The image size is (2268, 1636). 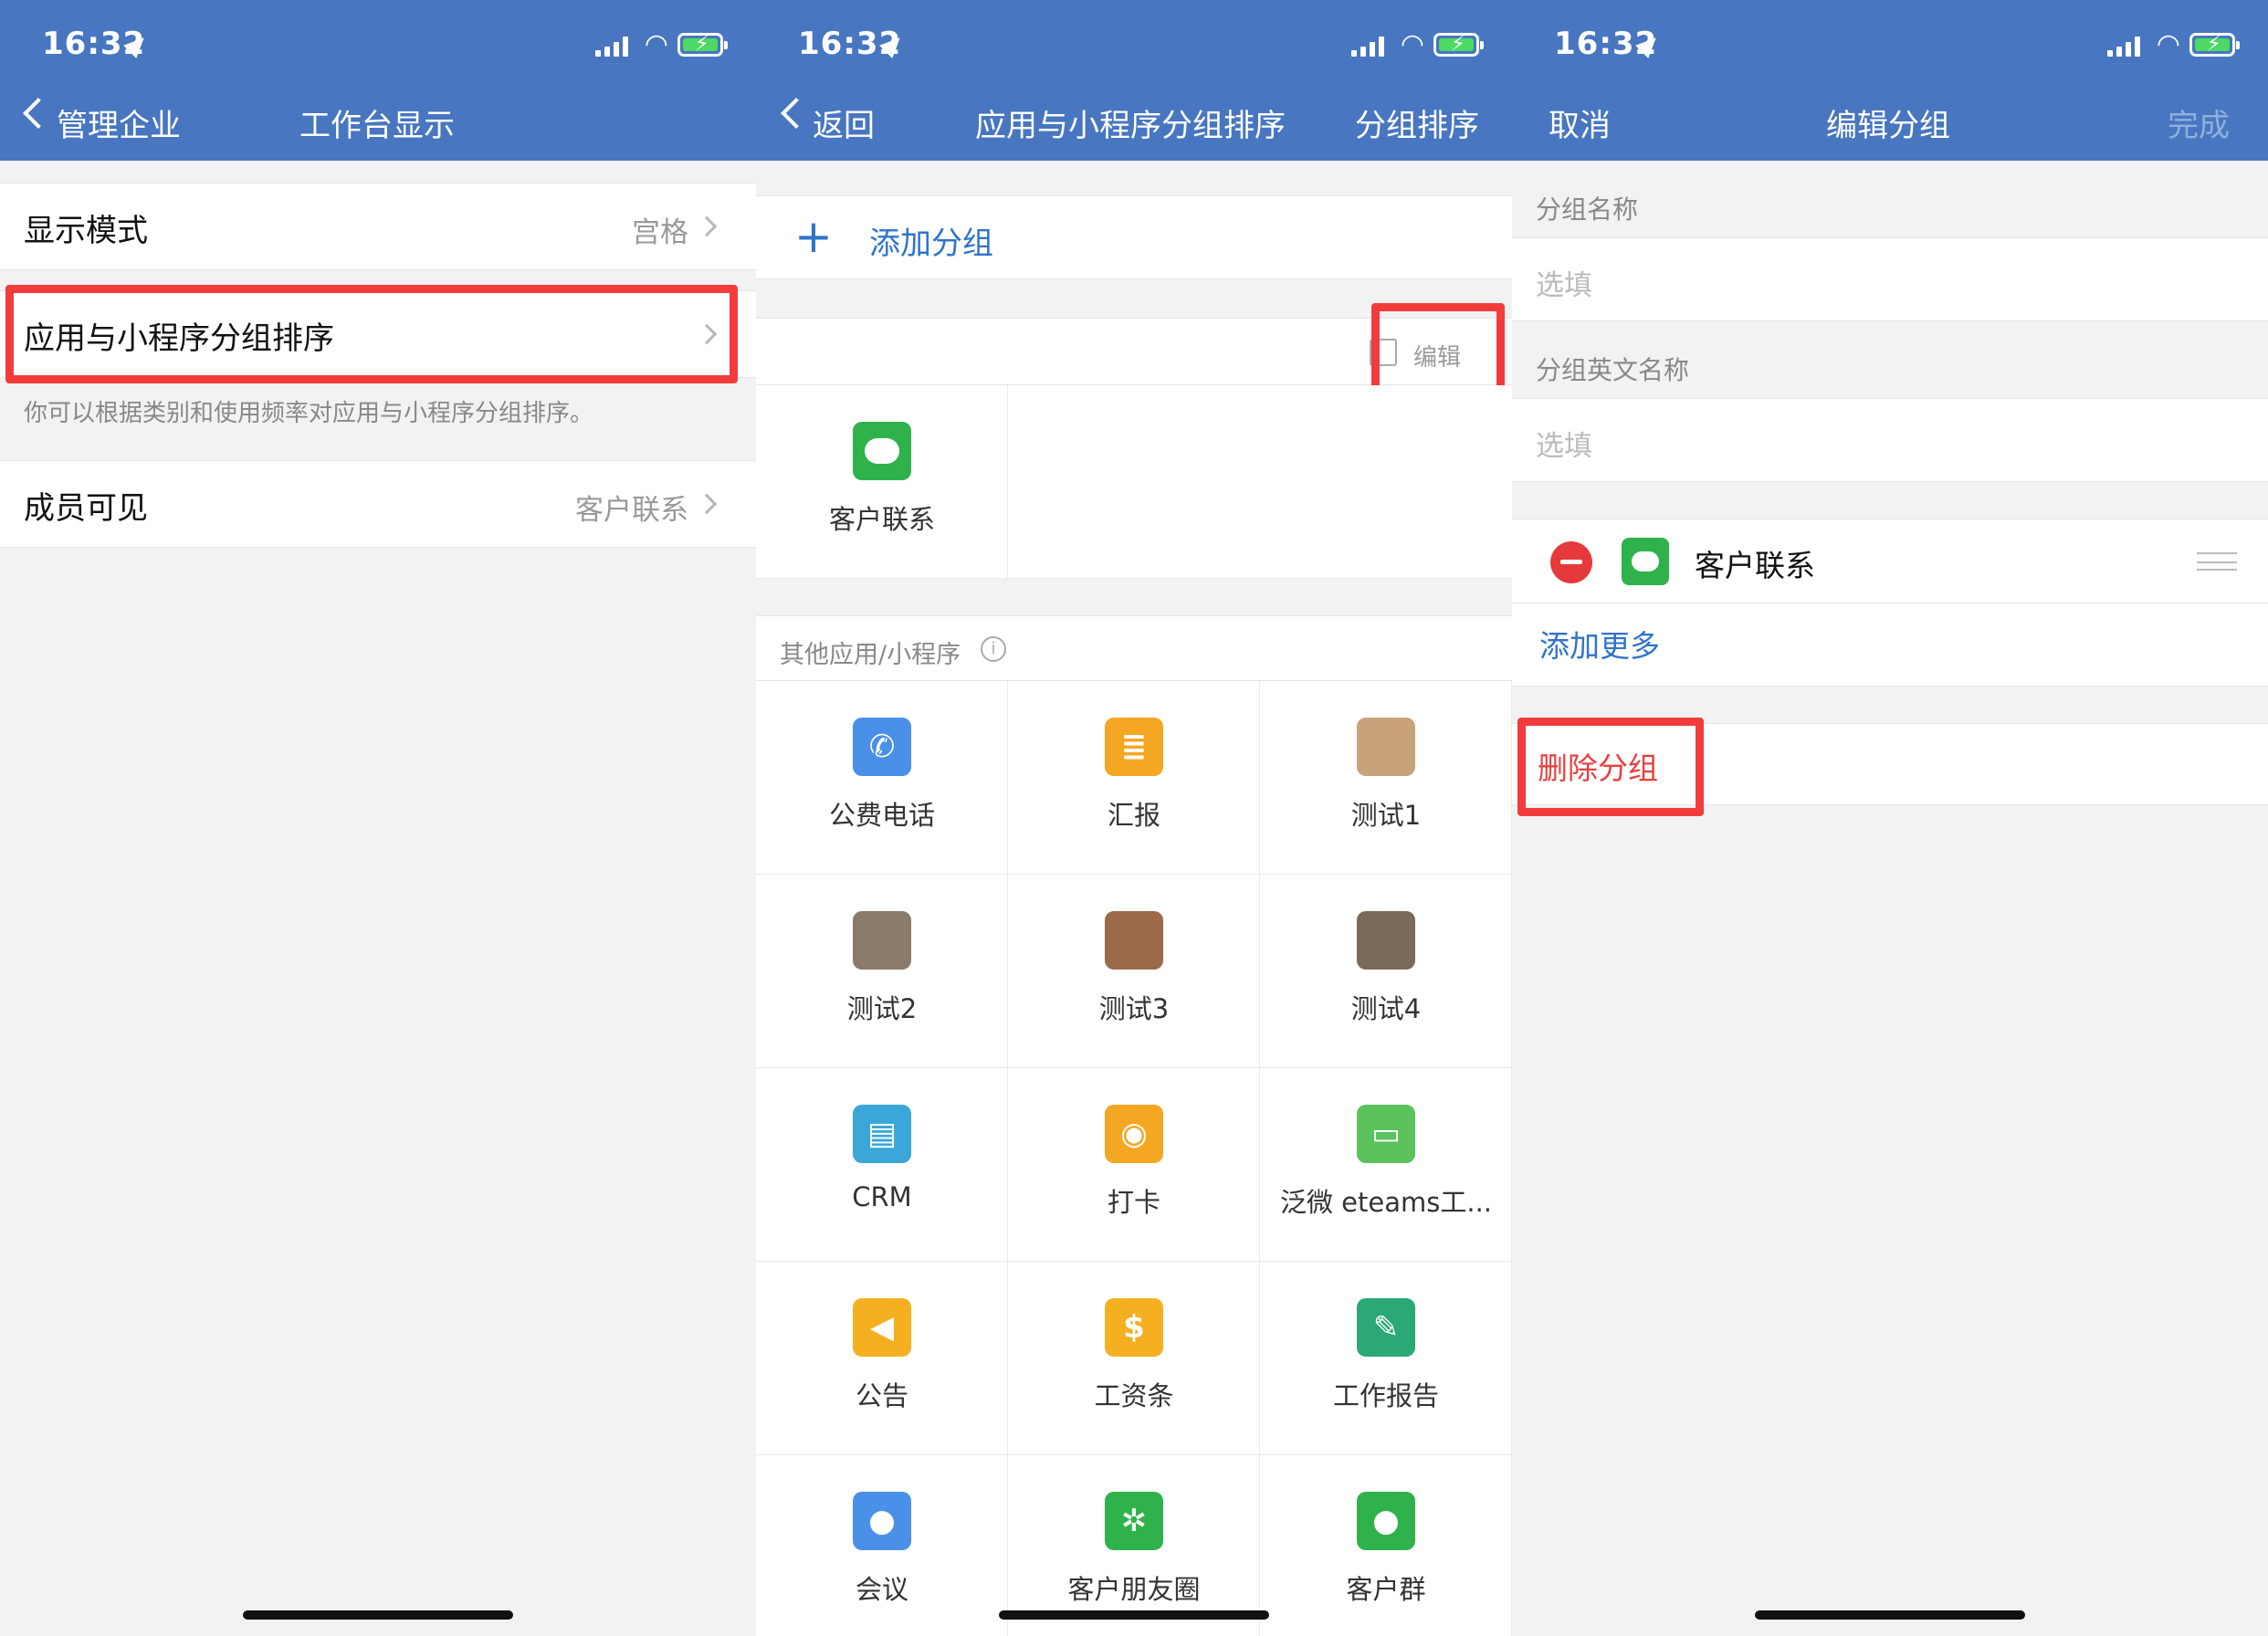 What do you see at coordinates (1564, 446) in the screenshot?
I see `group-en-name-placeholder: 选填` at bounding box center [1564, 446].